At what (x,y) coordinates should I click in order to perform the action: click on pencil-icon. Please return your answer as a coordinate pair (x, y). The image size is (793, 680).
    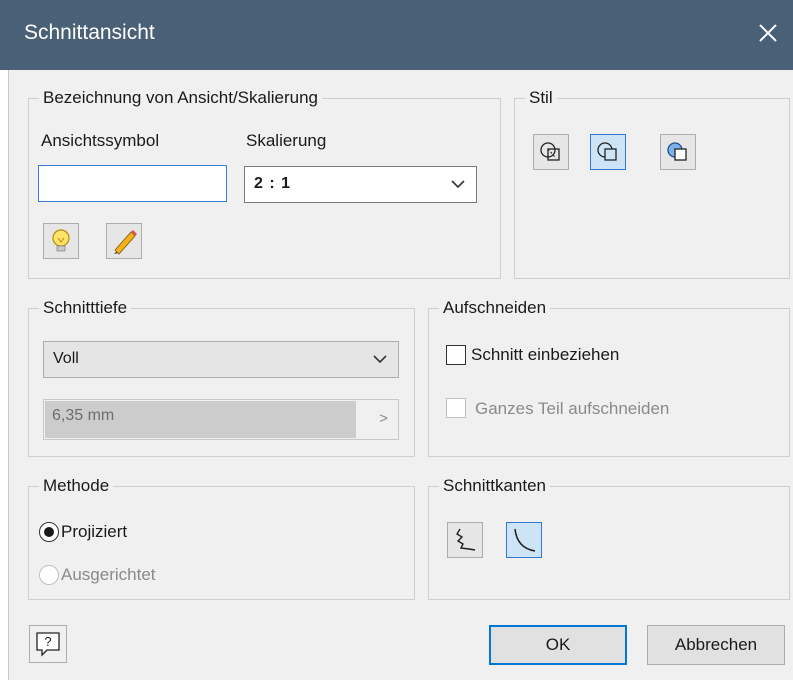
    Looking at the image, I should click on (125, 242).